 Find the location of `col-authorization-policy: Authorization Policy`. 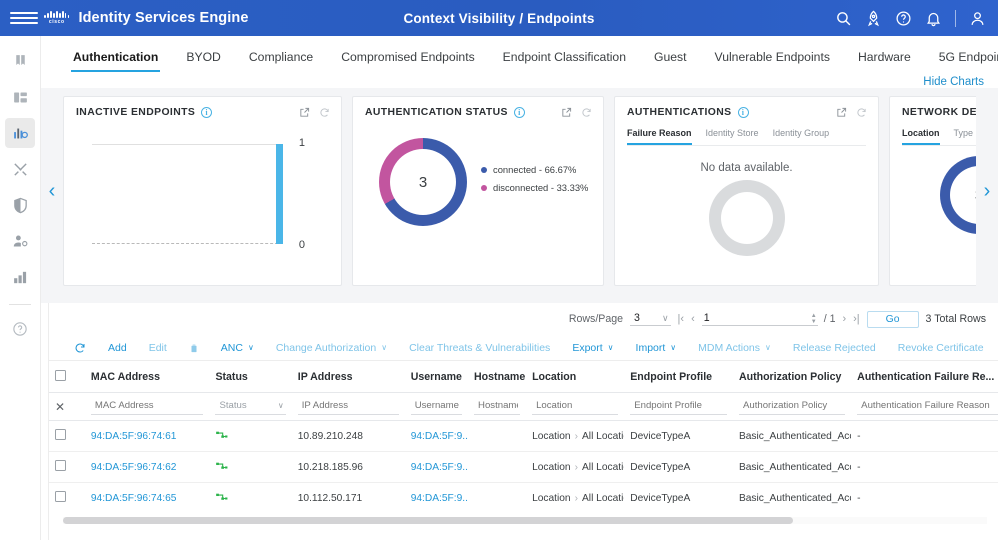

col-authorization-policy: Authorization Policy is located at coordinates (792, 377).